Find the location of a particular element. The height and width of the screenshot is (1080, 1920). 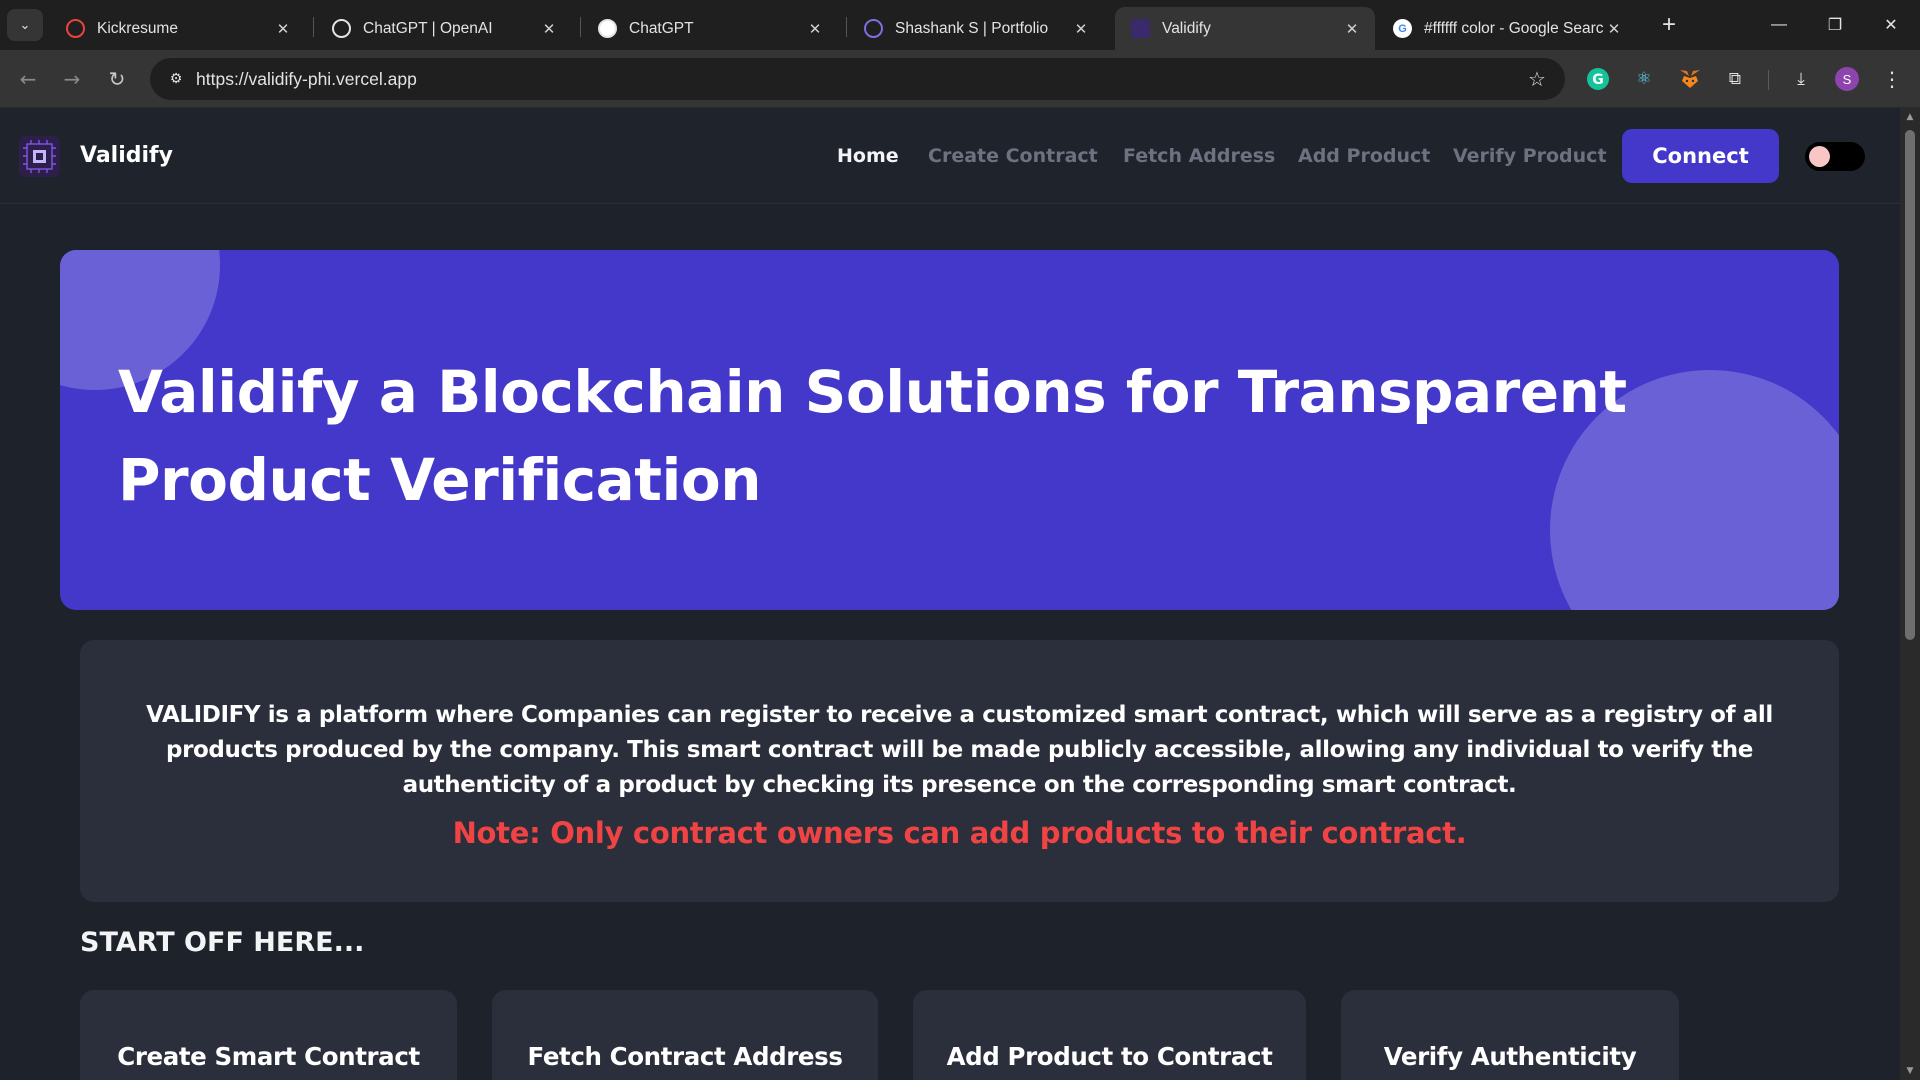

portfolio-icon is located at coordinates (873, 28).